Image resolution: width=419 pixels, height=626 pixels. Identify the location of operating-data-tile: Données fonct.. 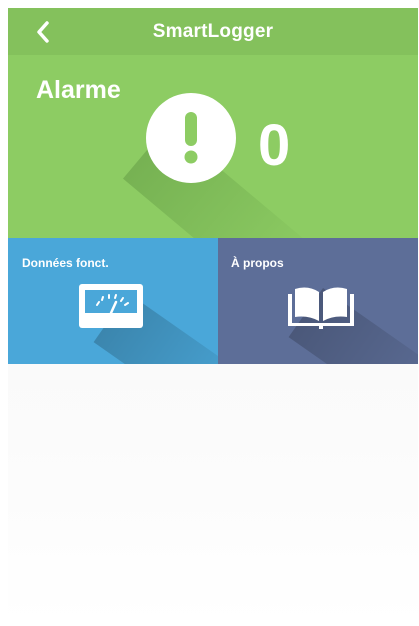
(113, 301).